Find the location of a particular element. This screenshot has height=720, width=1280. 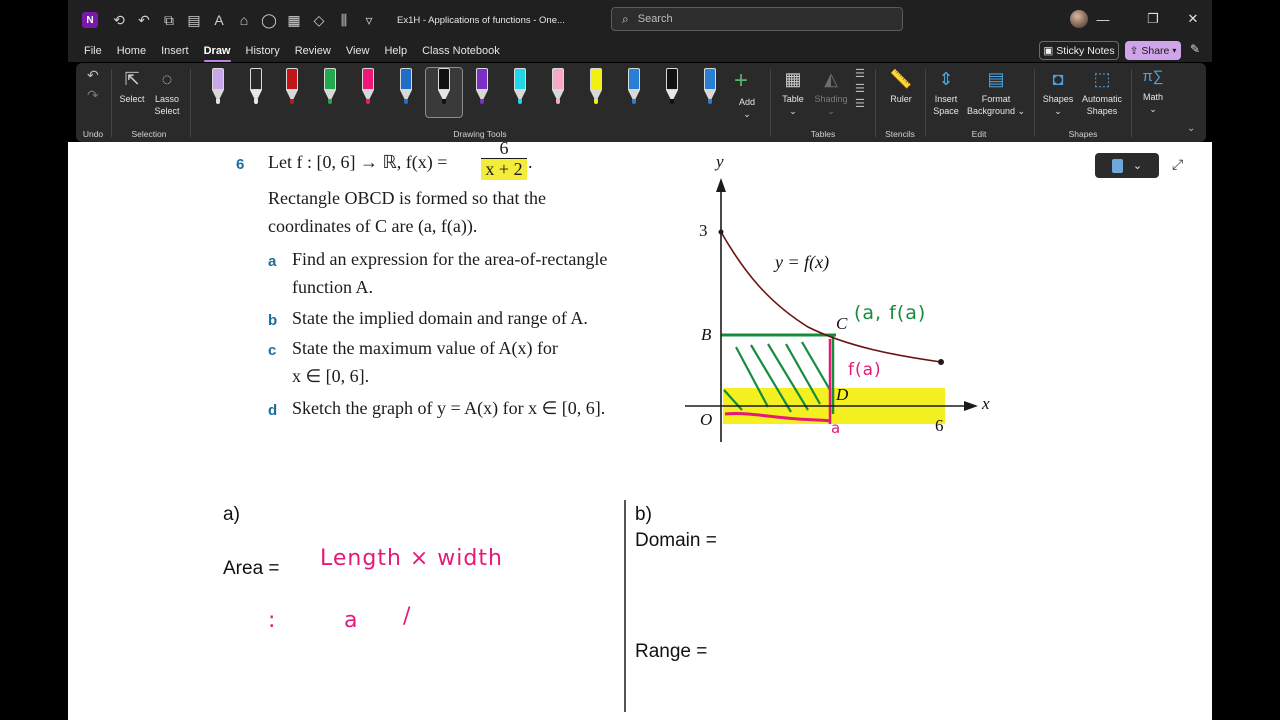

sticky-note-icon: ▣ is located at coordinates (1048, 50).